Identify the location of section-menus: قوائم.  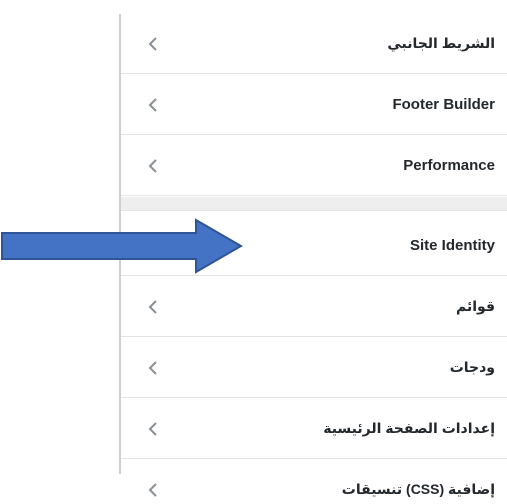
(314, 307).